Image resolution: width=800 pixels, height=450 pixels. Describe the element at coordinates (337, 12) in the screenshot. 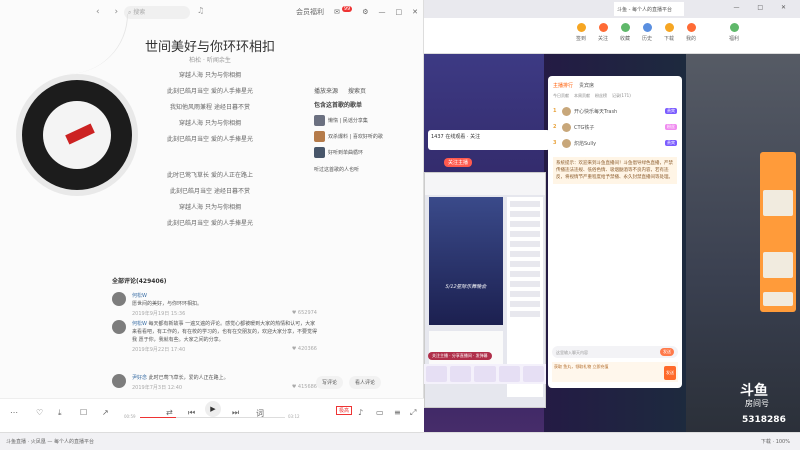

I see `mail-icon: ✉` at that location.